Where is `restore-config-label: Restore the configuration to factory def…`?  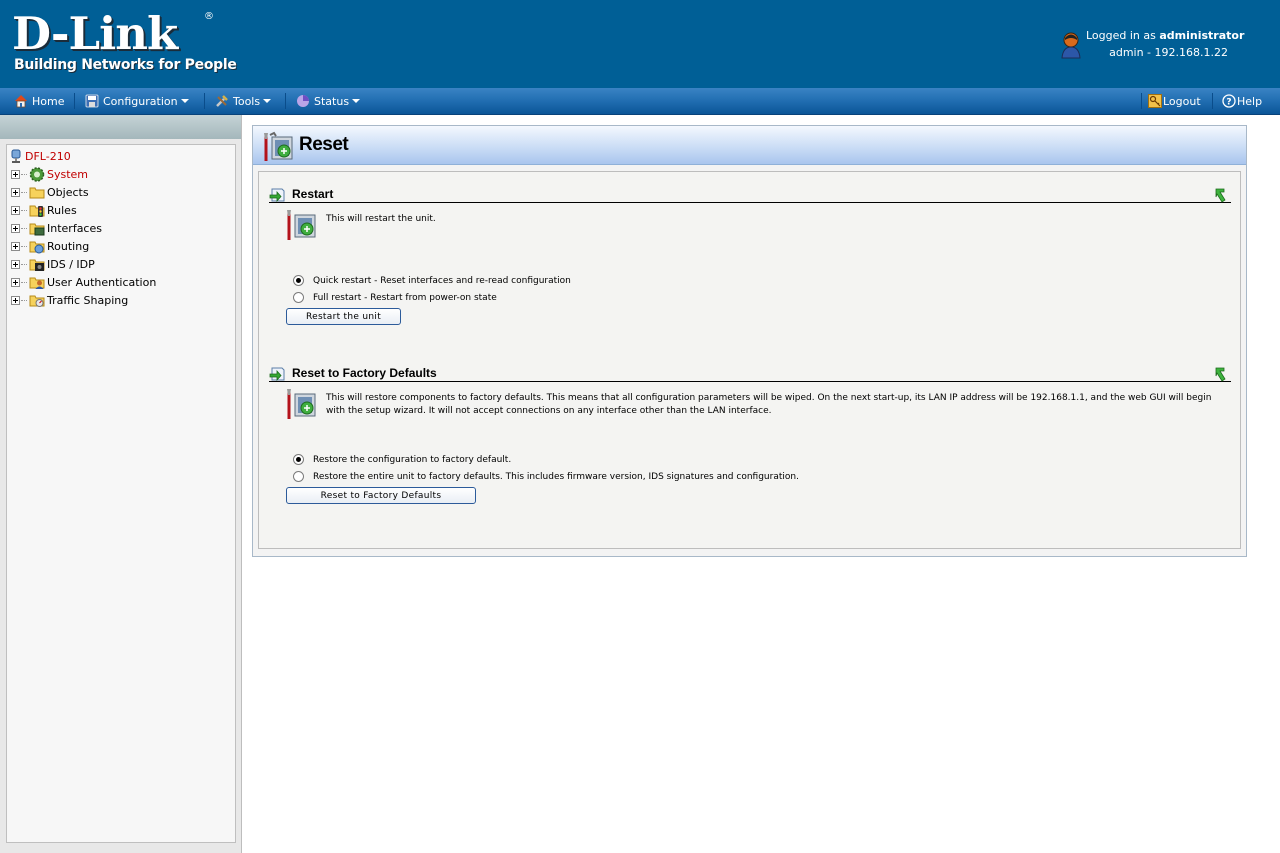 restore-config-label: Restore the configuration to factory def… is located at coordinates (412, 459).